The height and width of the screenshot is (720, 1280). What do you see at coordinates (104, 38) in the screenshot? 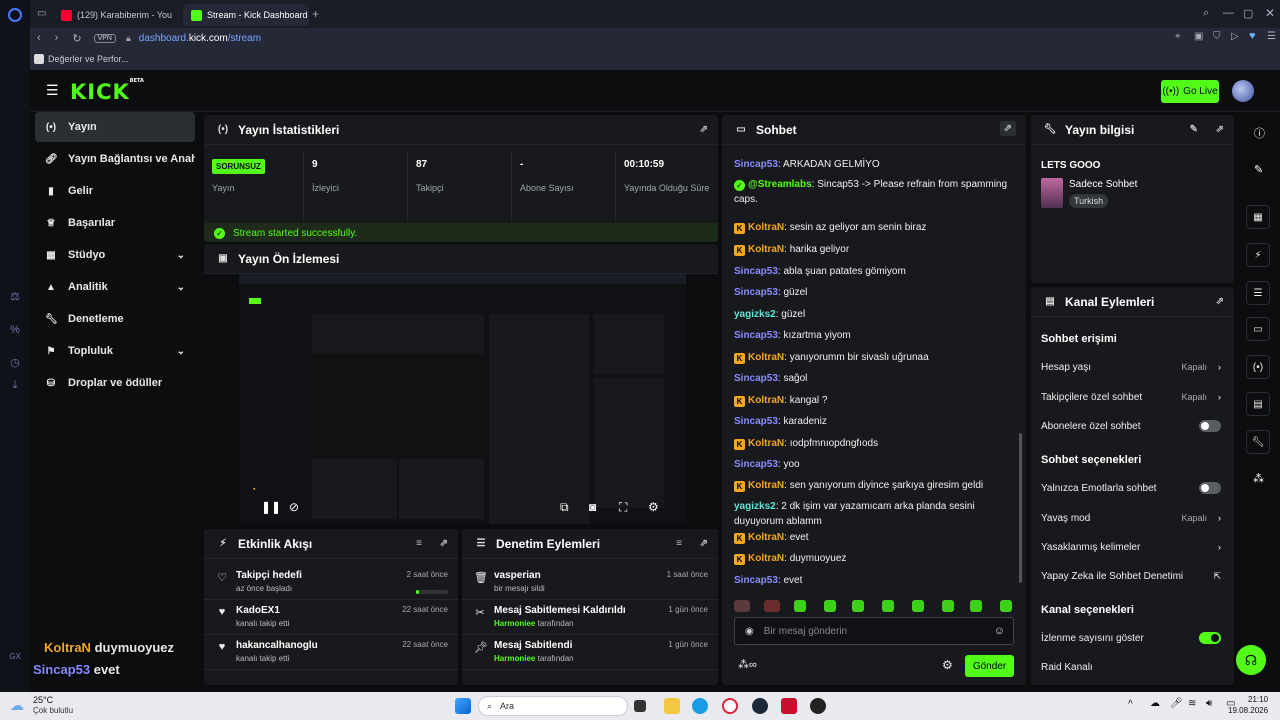
I see `vpn-badge: VPN` at bounding box center [104, 38].